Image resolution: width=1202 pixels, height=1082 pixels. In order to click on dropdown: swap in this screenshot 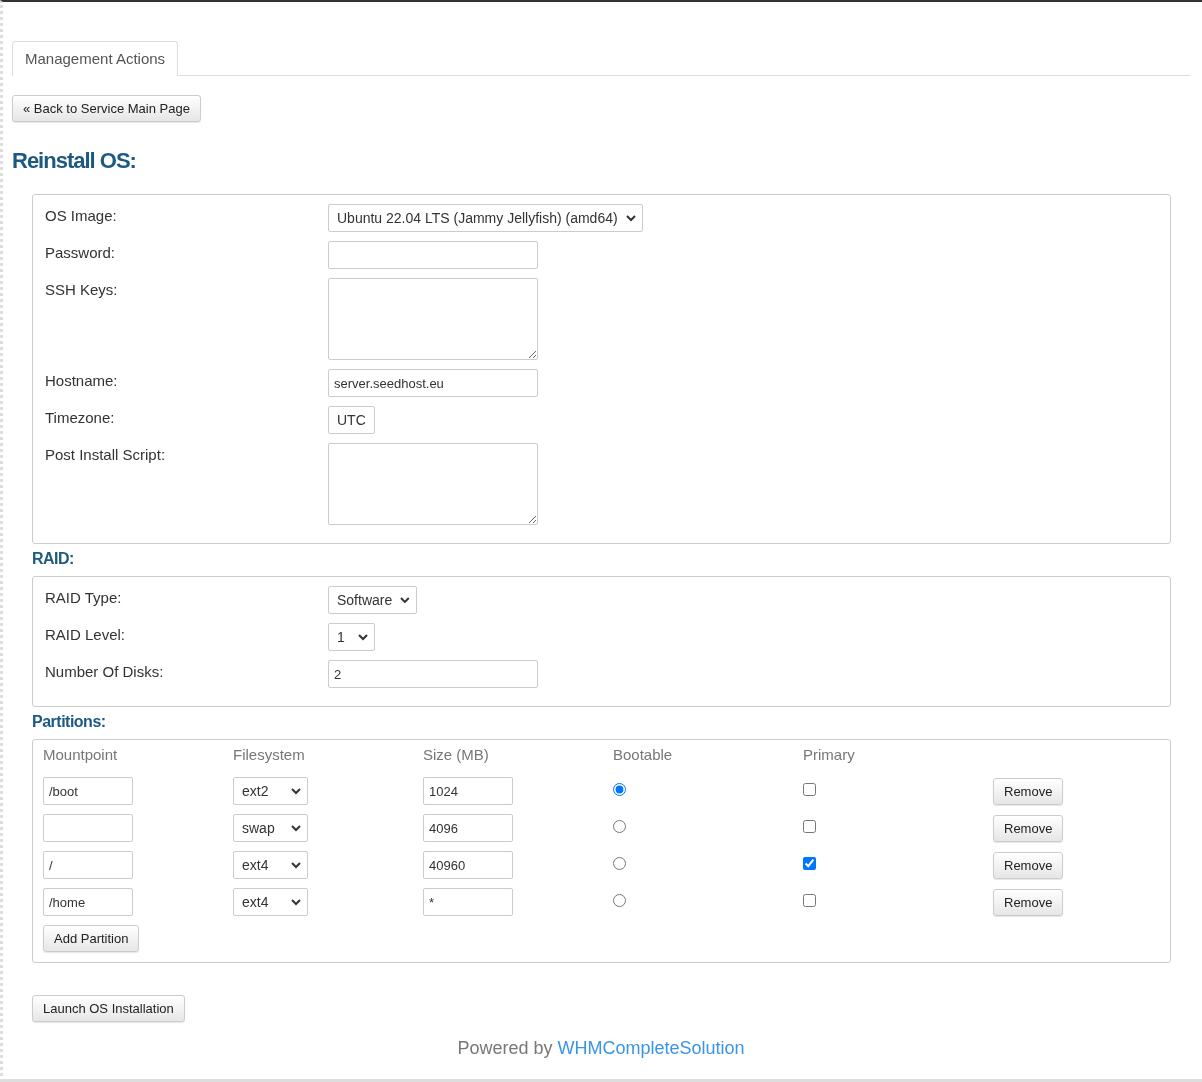, I will do `click(270, 828)`.